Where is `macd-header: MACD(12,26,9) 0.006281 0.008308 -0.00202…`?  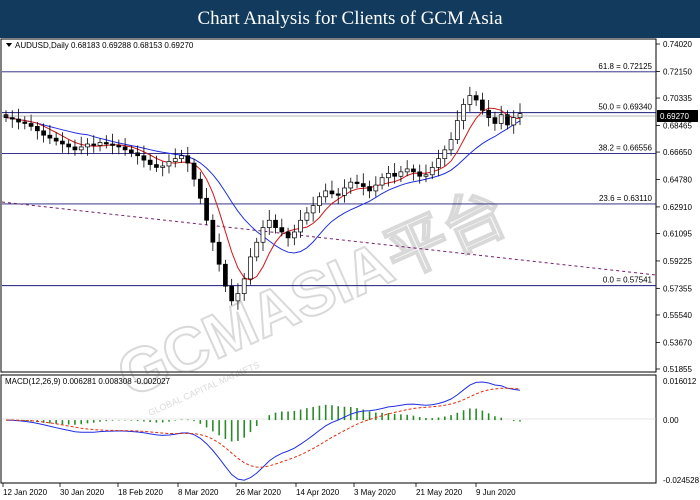 macd-header: MACD(12,26,9) 0.006281 0.008308 -0.00202… is located at coordinates (88, 381).